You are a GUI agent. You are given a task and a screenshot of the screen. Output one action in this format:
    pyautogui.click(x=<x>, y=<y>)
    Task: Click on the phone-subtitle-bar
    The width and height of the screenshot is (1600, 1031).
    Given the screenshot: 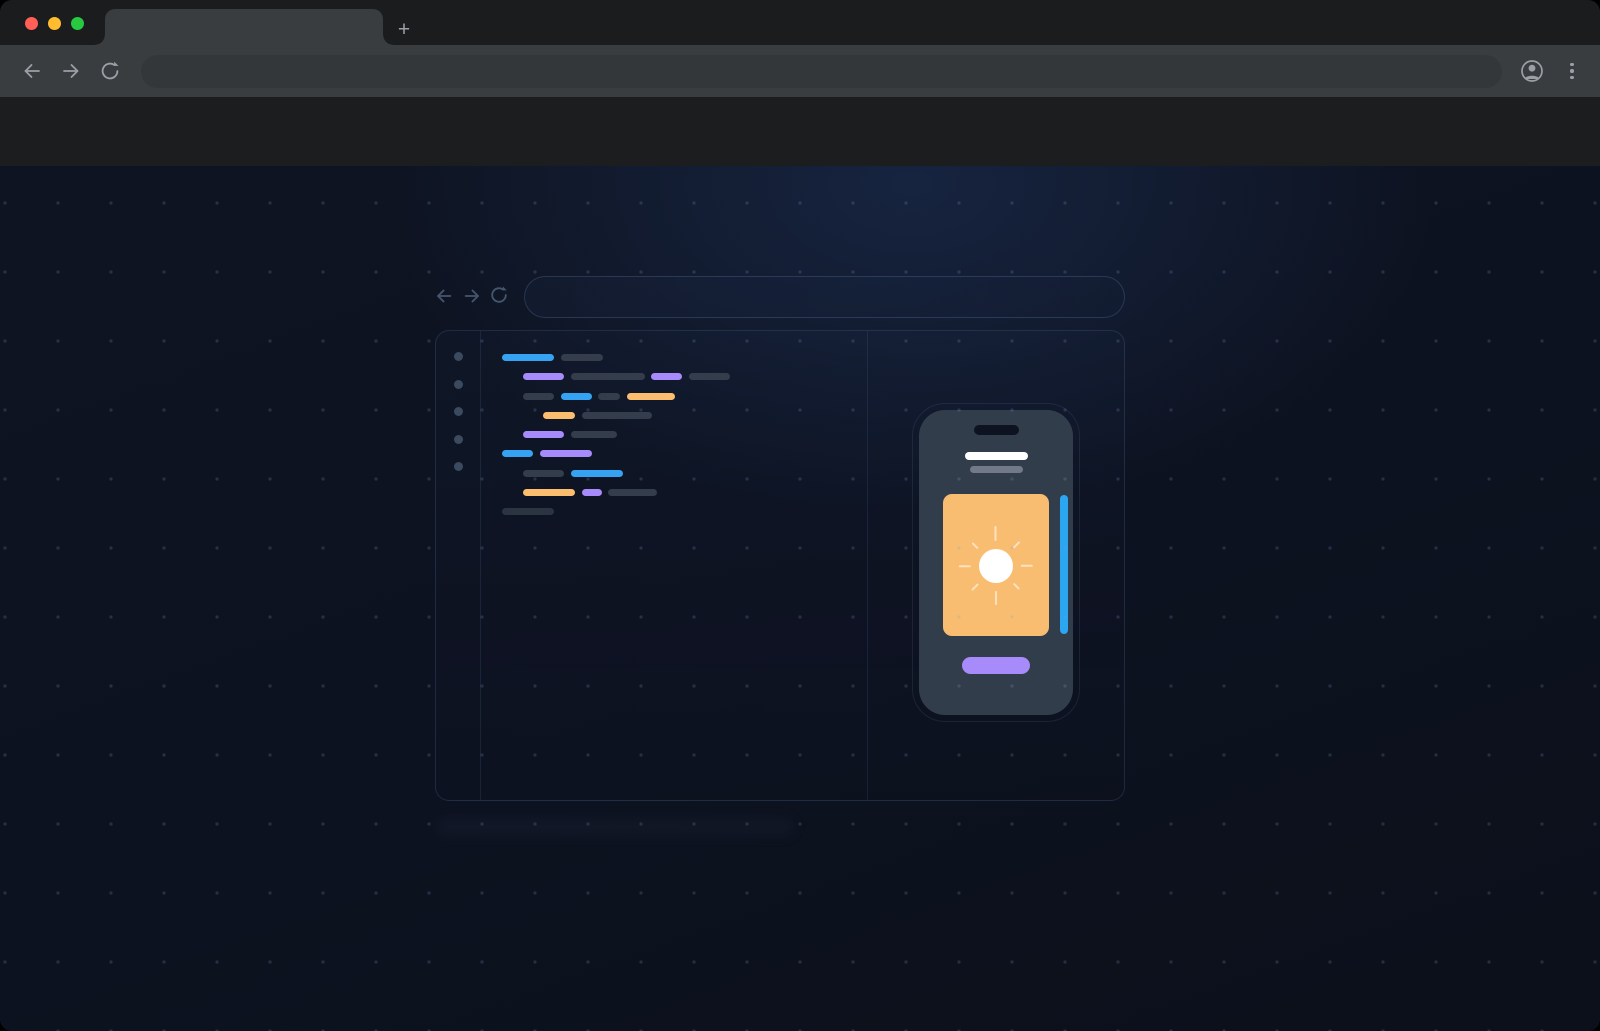 What is the action you would take?
    pyautogui.click(x=996, y=469)
    